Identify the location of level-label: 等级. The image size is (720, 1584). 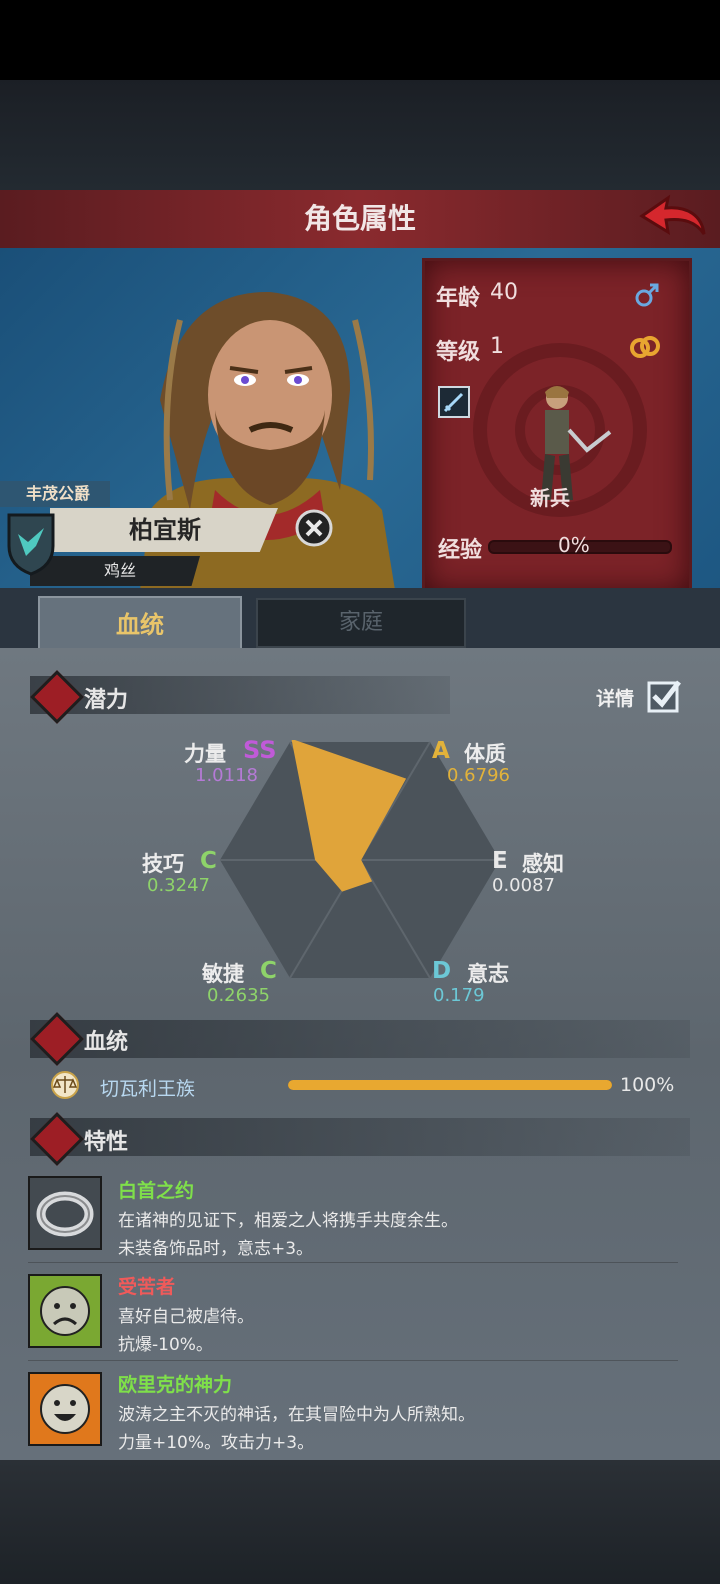
(458, 352).